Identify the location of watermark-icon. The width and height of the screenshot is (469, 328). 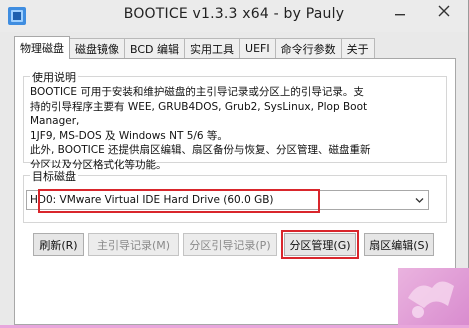
(431, 299).